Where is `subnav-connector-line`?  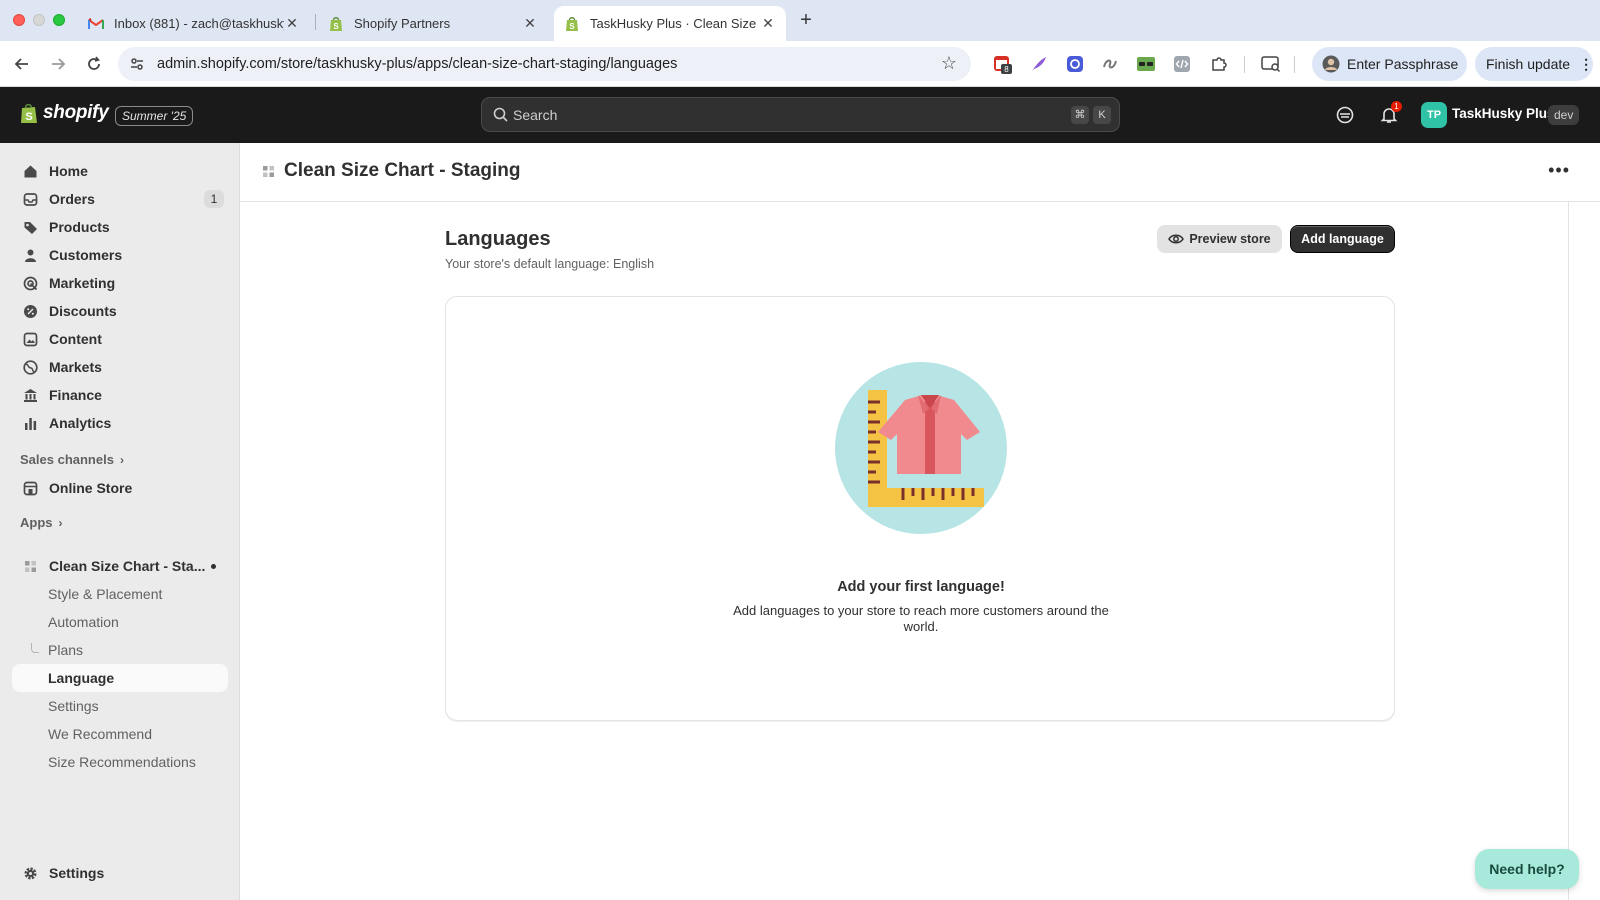
subnav-connector-line is located at coordinates (35, 648).